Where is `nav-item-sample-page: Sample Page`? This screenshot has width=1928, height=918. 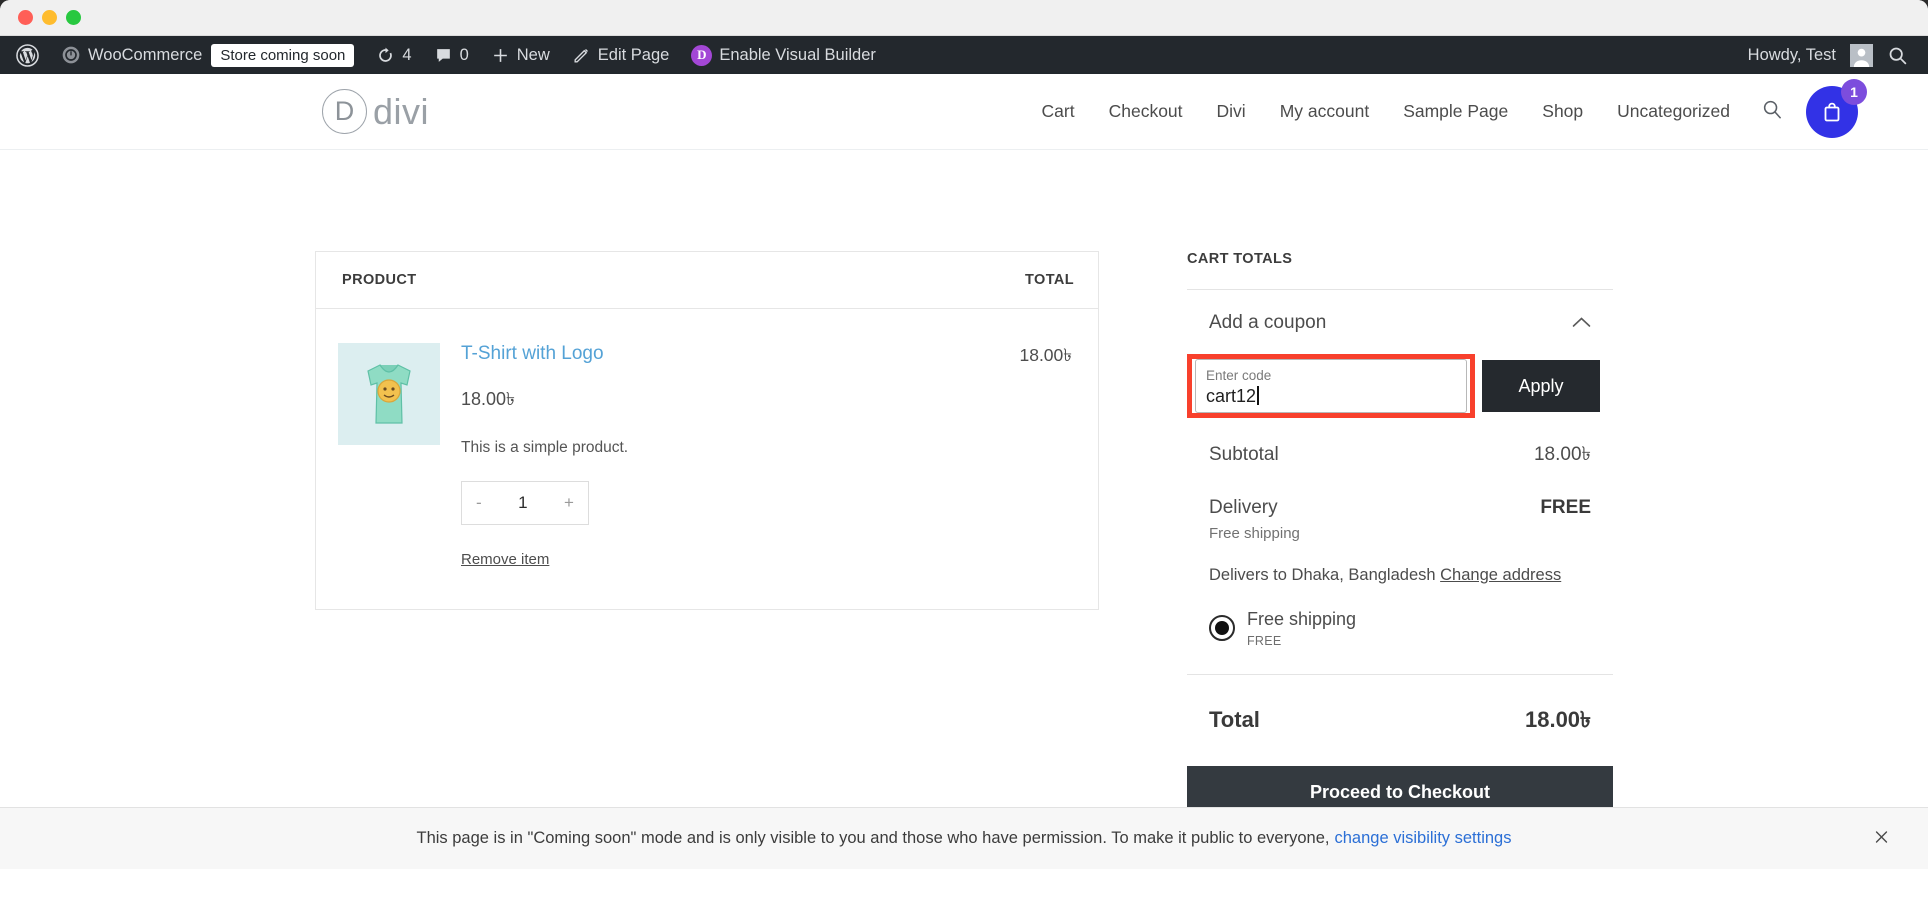 nav-item-sample-page: Sample Page is located at coordinates (1455, 111).